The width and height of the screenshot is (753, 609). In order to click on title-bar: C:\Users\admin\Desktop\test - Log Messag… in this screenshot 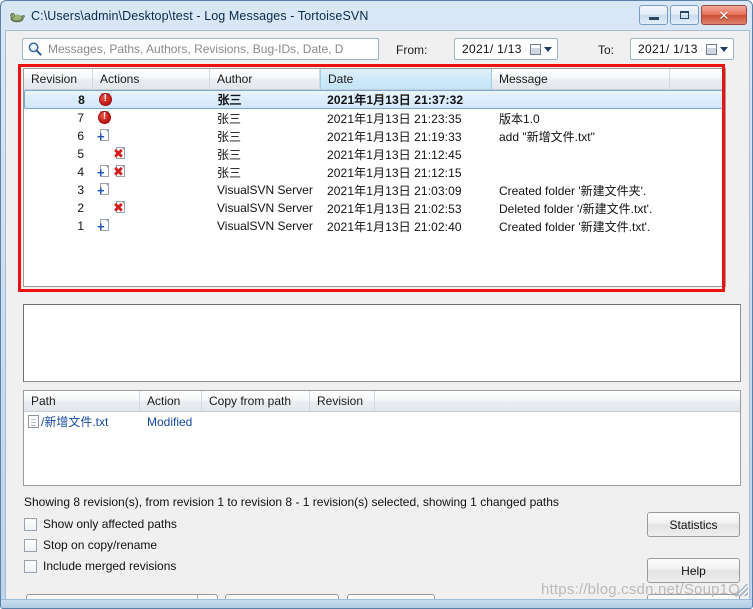, I will do `click(376, 15)`.